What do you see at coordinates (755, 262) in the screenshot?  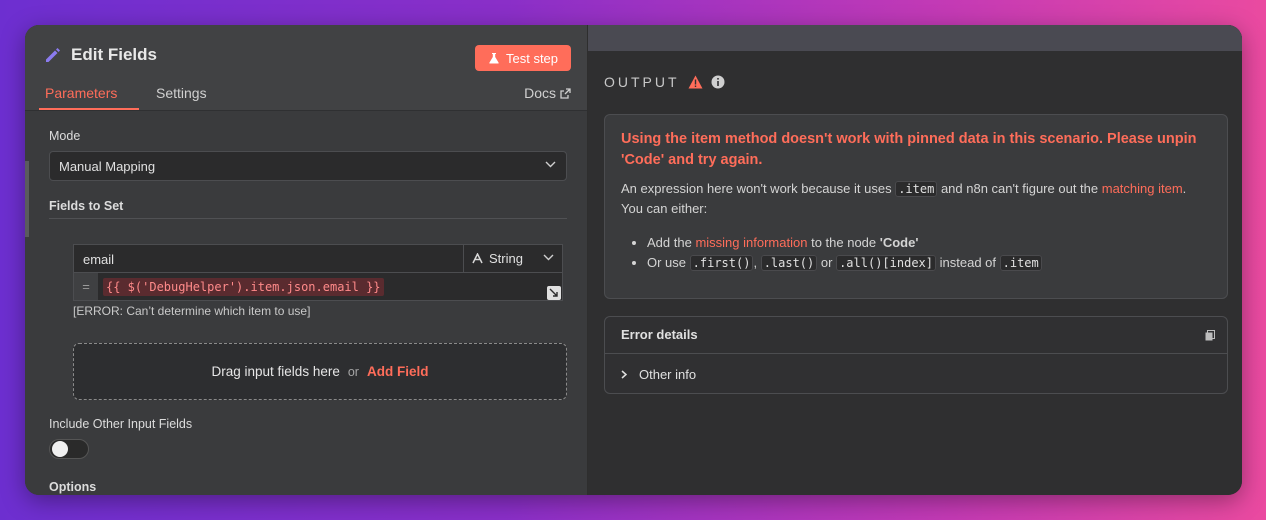 I see `suggestion-text: ,` at bounding box center [755, 262].